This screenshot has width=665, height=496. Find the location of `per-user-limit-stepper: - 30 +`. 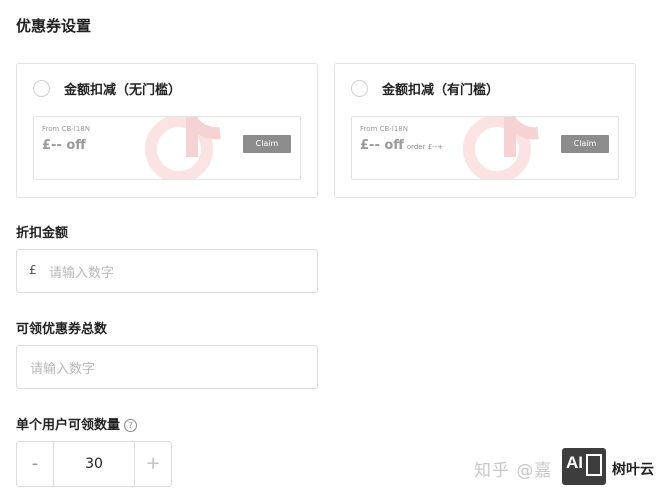

per-user-limit-stepper: - 30 + is located at coordinates (94, 464).